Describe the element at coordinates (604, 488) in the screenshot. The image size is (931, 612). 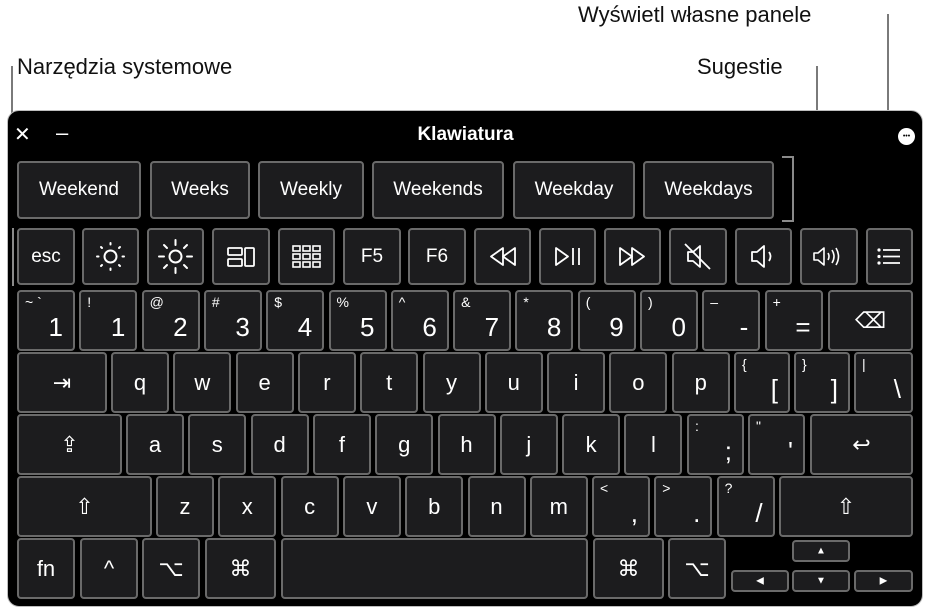
I see `key-shift-label: <` at that location.